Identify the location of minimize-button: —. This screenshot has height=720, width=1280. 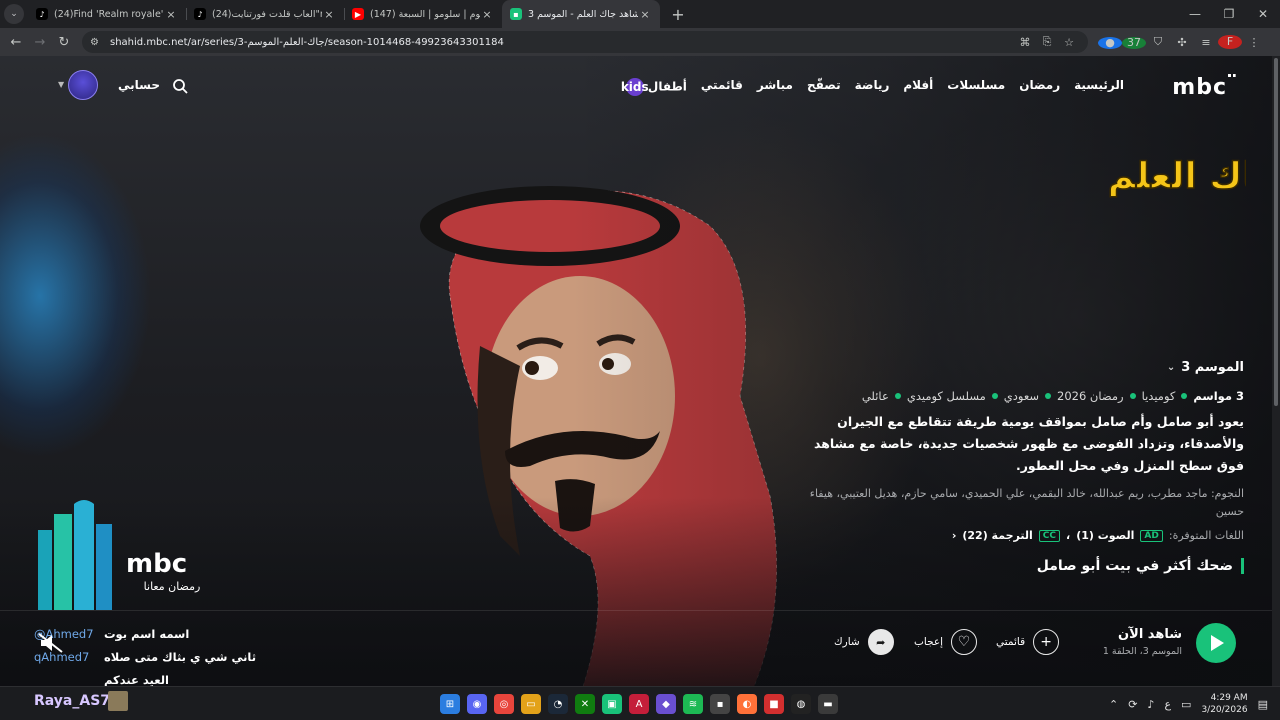
(1195, 14).